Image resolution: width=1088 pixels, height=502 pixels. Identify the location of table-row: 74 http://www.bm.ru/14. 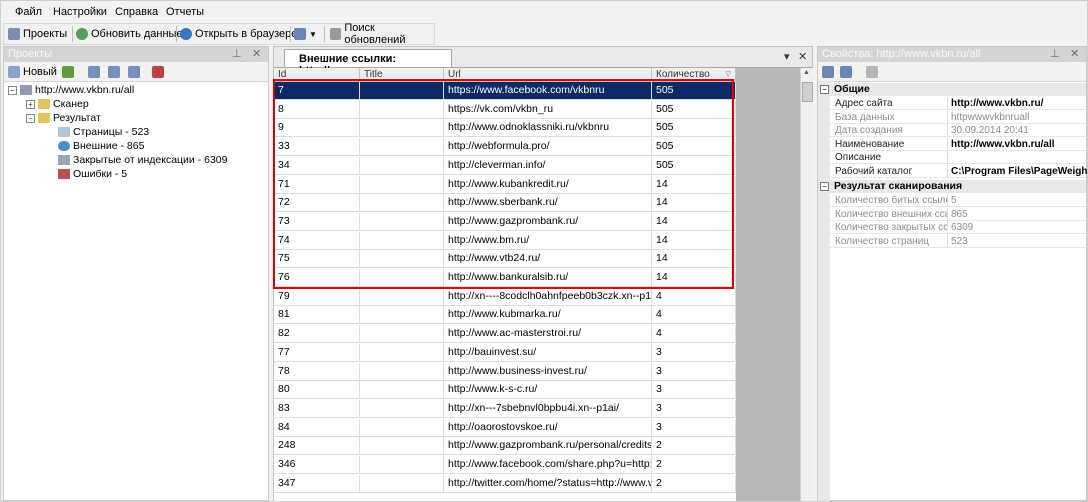
(505, 240).